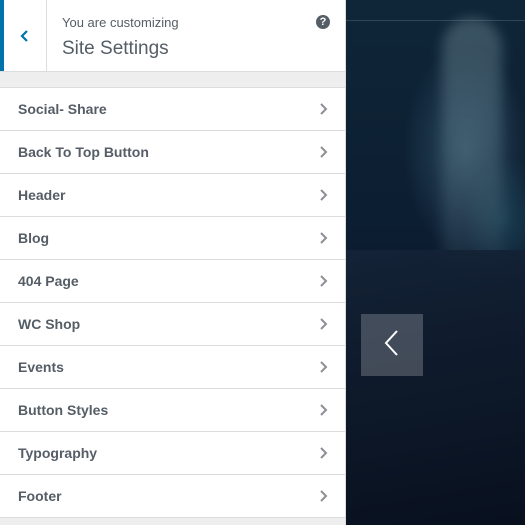 The image size is (525, 525). I want to click on menu-item-label: Back To Top Button, so click(83, 152).